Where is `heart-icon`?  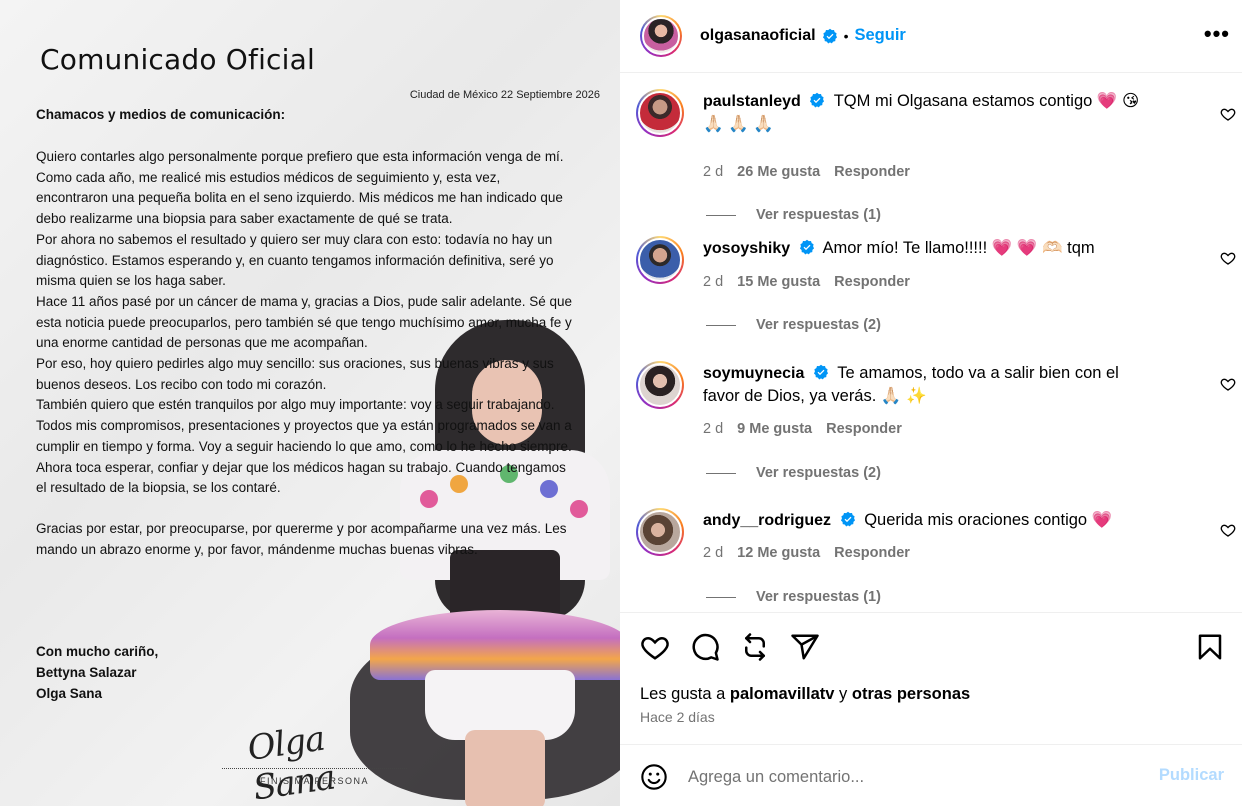 heart-icon is located at coordinates (655, 647).